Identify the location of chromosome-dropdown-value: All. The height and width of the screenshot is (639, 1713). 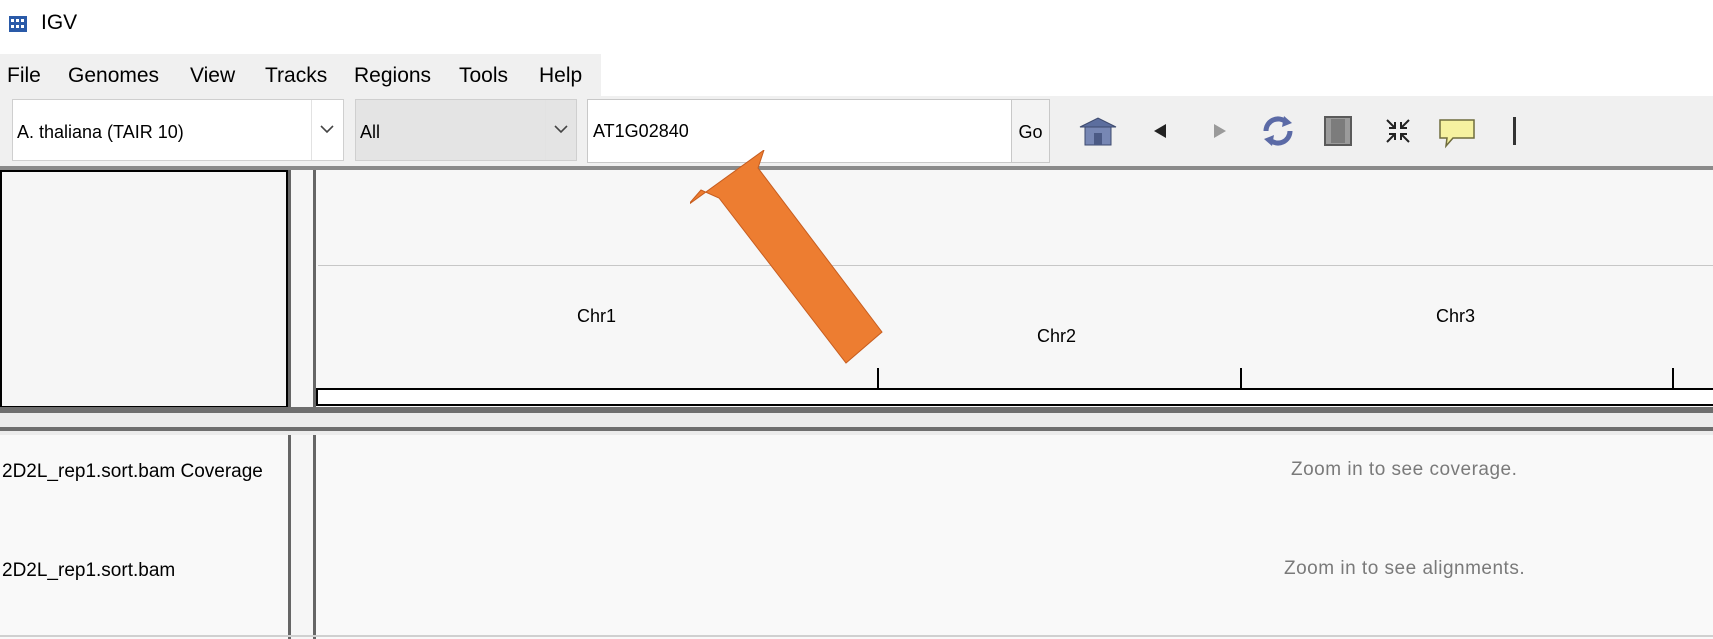
(370, 132).